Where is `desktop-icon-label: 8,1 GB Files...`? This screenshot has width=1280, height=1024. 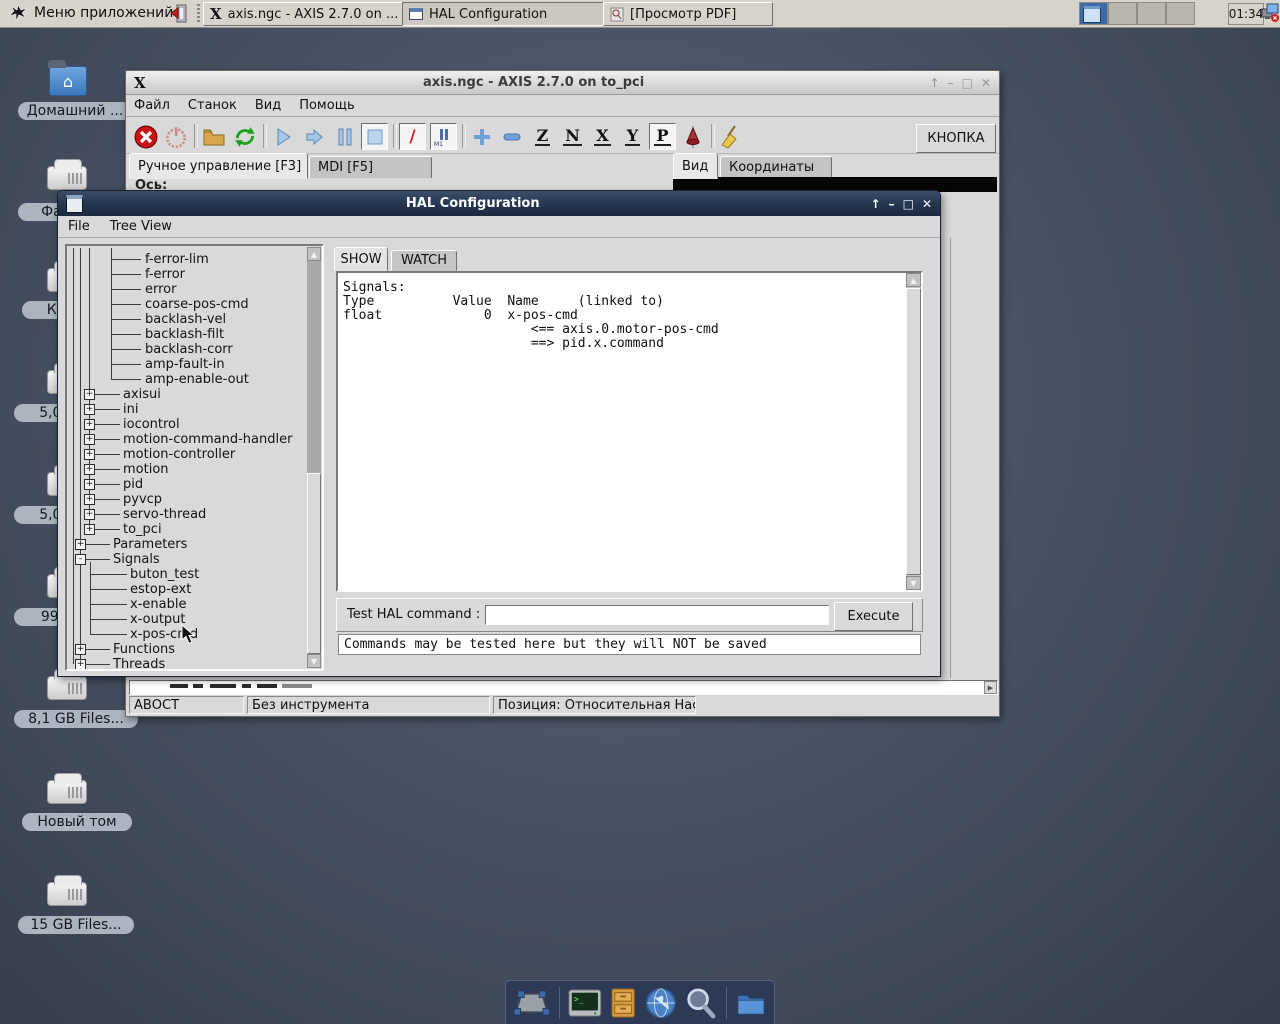
desktop-icon-label: 8,1 GB Files... is located at coordinates (76, 719).